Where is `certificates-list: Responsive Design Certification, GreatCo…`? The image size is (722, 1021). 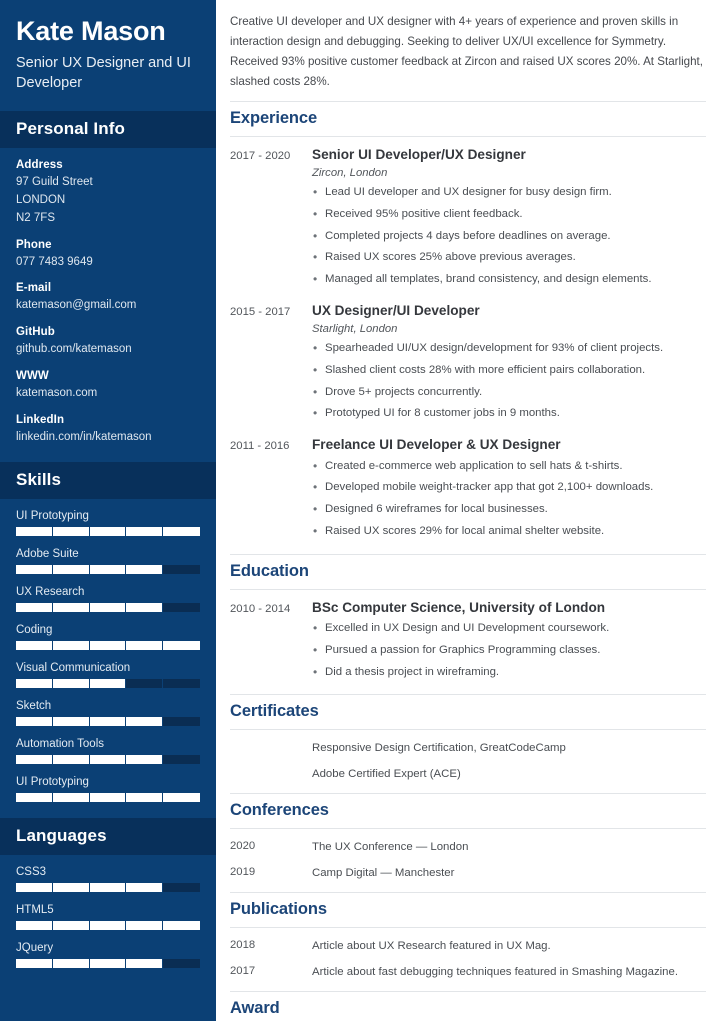
certificates-list: Responsive Design Certification, GreatCo… is located at coordinates (468, 756).